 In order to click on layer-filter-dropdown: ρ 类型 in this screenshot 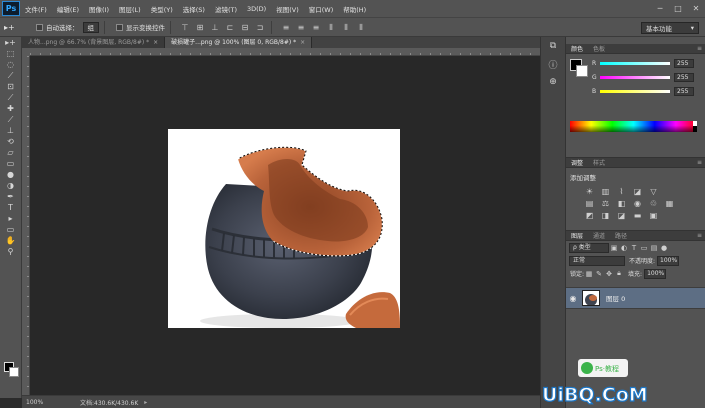, I will do `click(589, 247)`.